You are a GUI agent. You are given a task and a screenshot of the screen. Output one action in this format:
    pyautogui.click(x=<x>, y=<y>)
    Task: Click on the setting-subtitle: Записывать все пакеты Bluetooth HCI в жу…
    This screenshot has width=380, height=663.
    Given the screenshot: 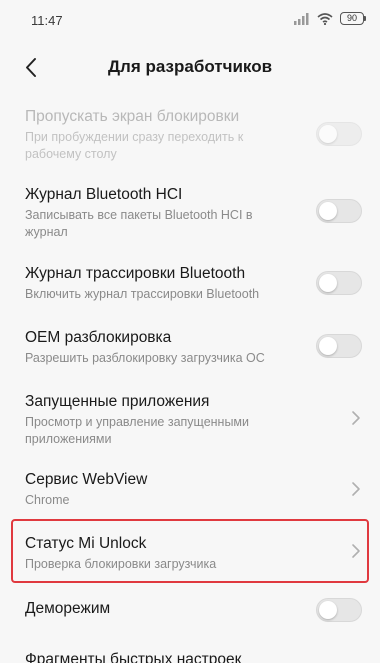 What is the action you would take?
    pyautogui.click(x=150, y=224)
    